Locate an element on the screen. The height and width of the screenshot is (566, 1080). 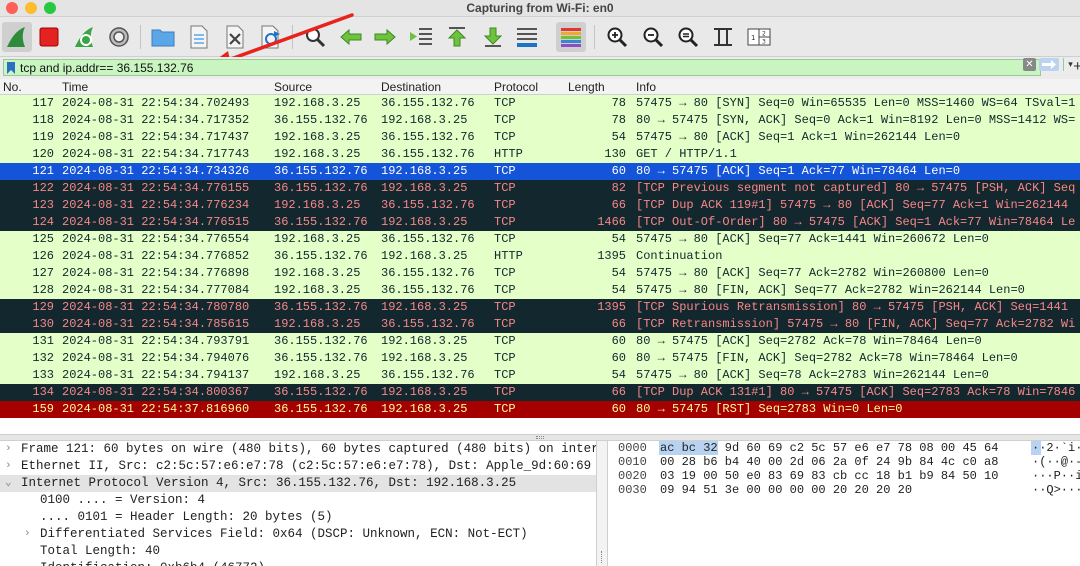
stop-square-icon is located at coordinates (49, 37).